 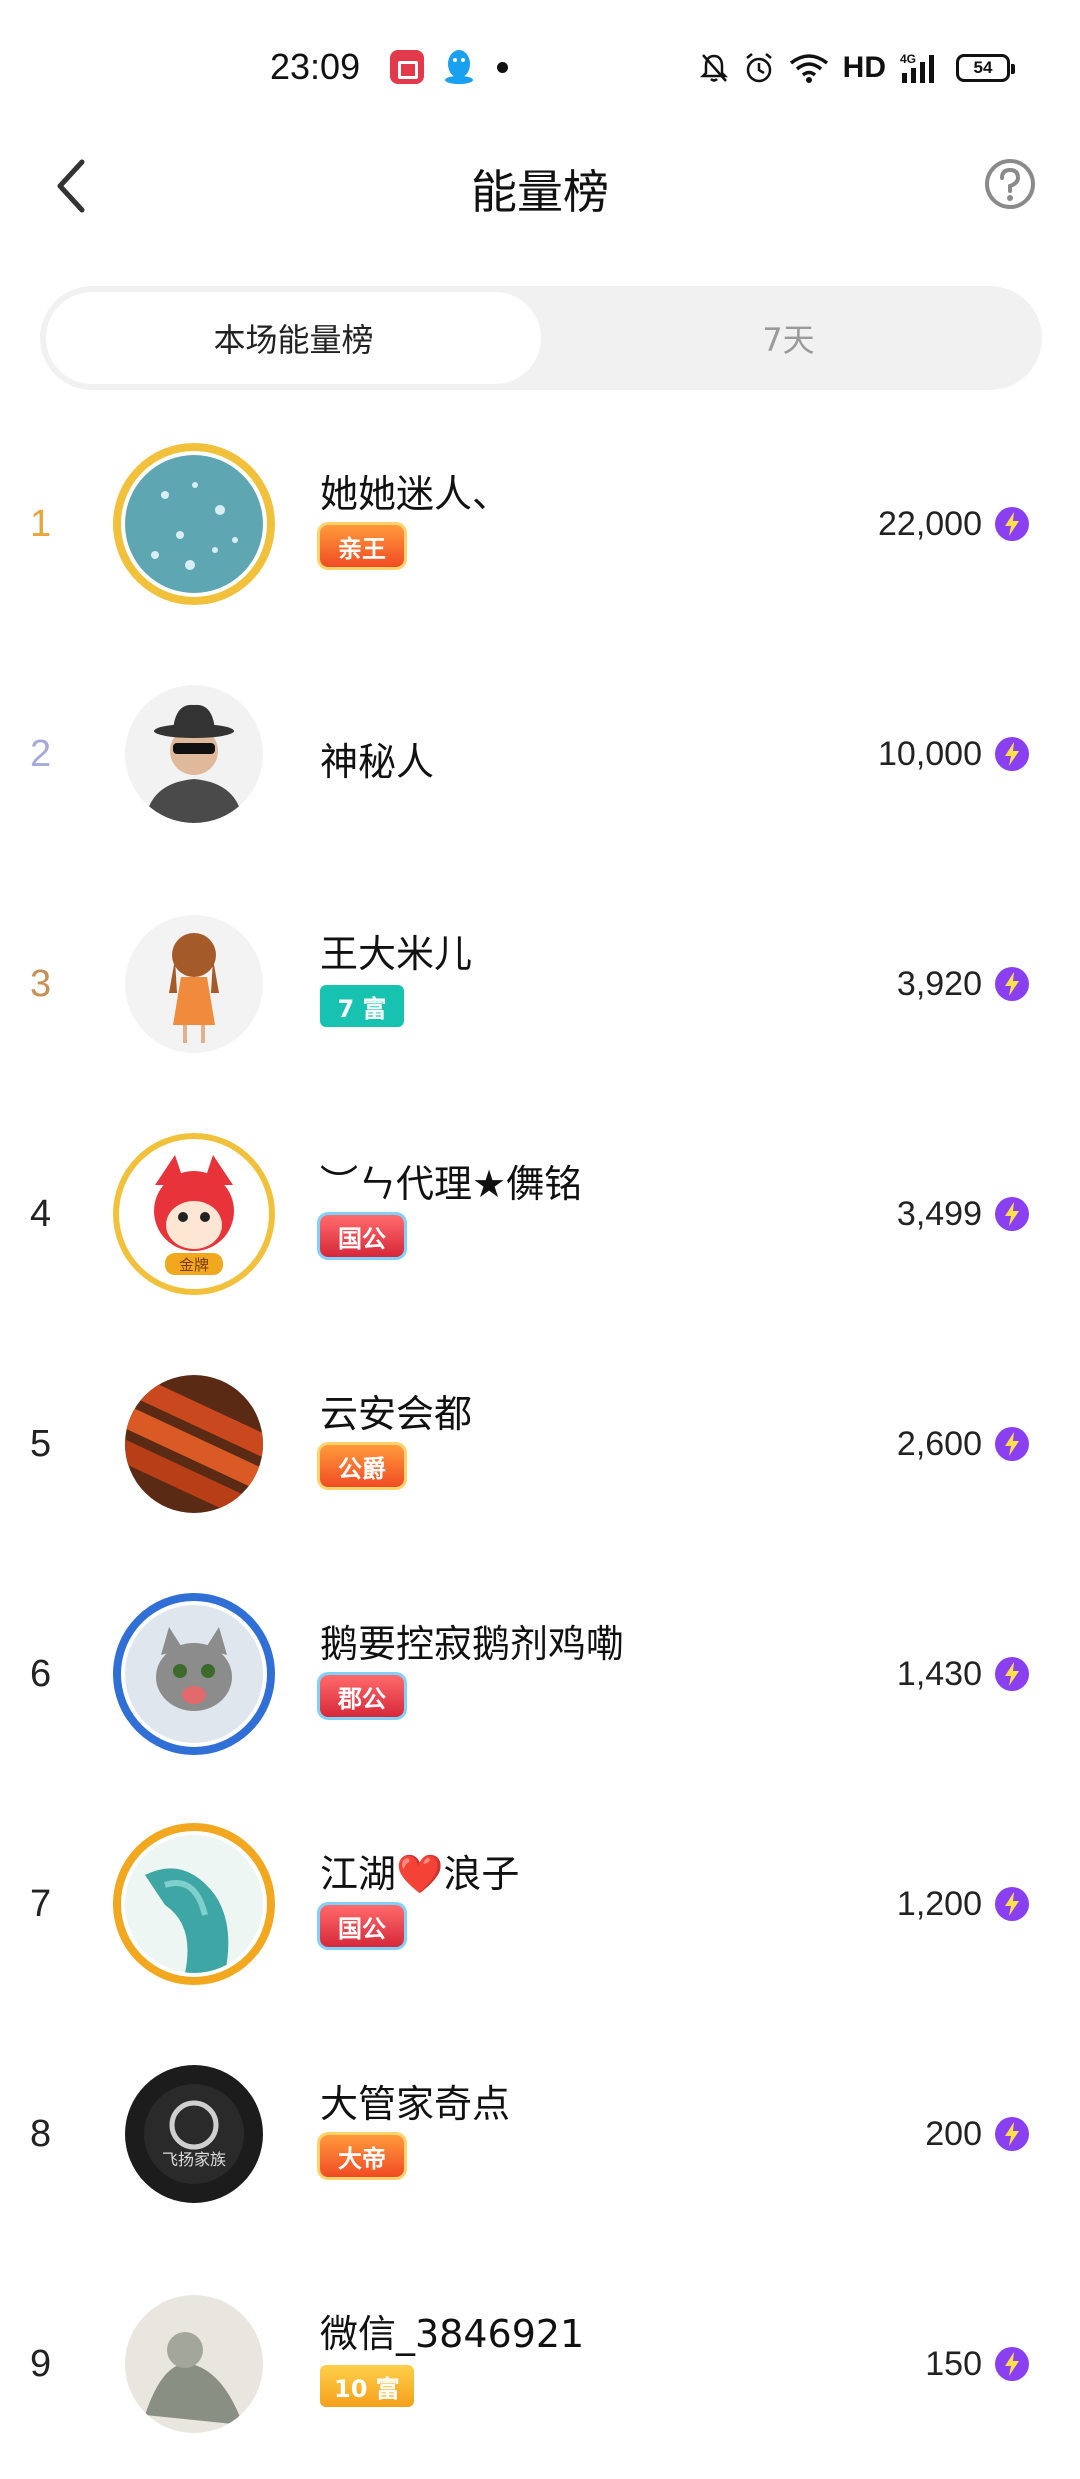 I want to click on rank-badge: 大帝, so click(x=362, y=2156).